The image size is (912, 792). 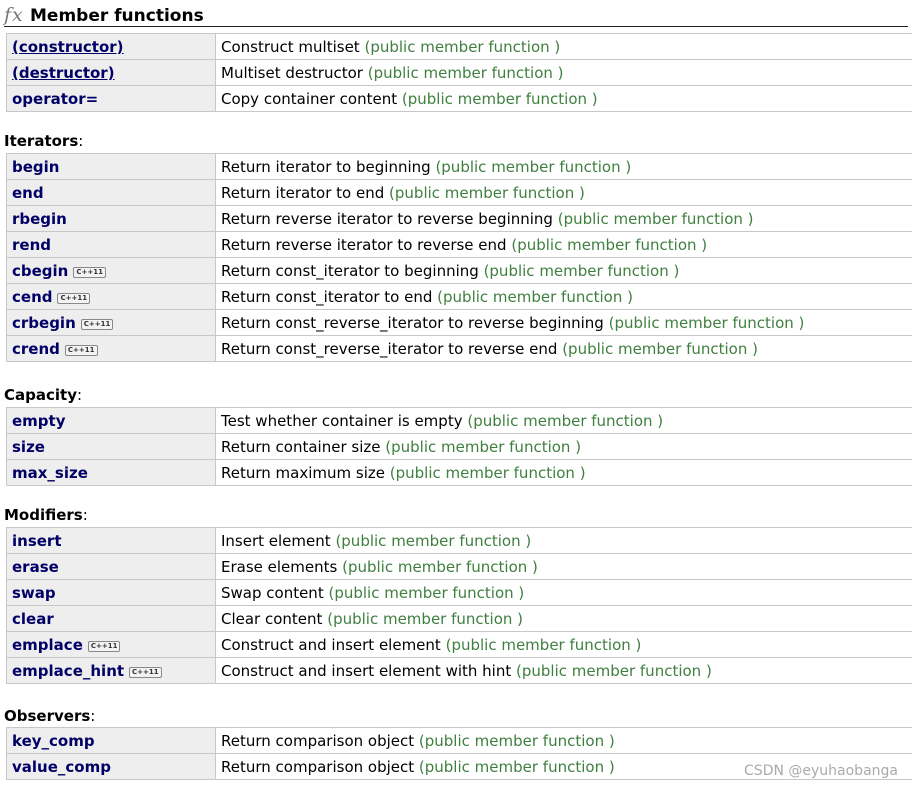 I want to click on page-title: Member functions, so click(x=117, y=16).